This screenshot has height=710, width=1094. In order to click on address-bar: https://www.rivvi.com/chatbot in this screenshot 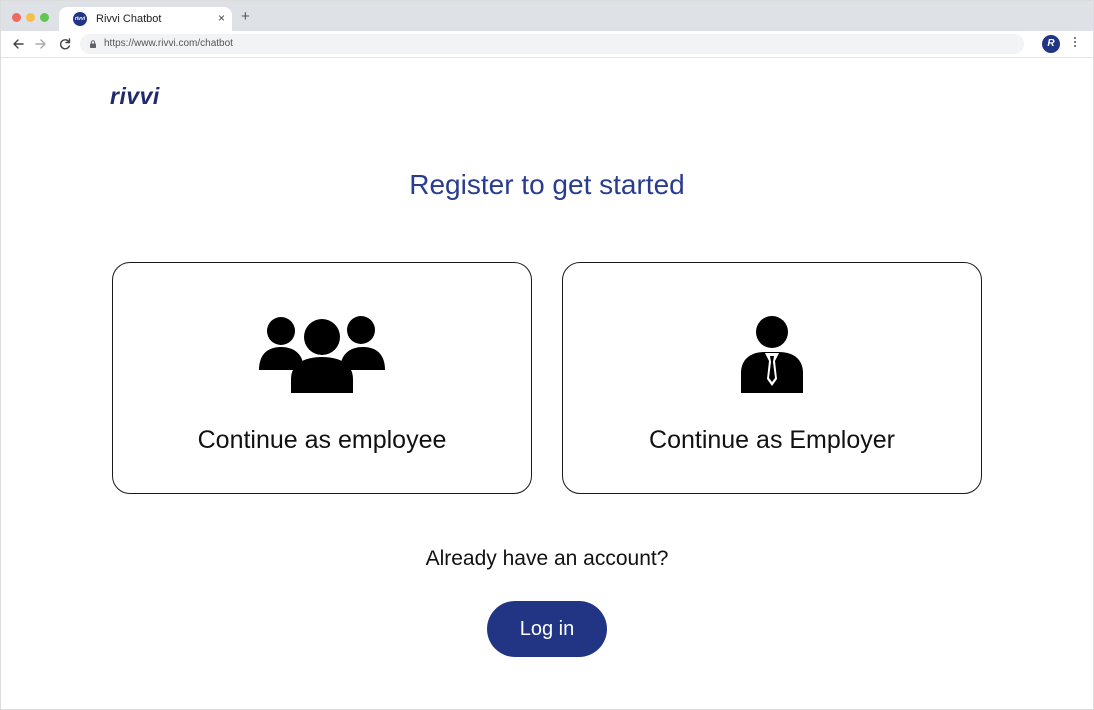, I will do `click(552, 44)`.